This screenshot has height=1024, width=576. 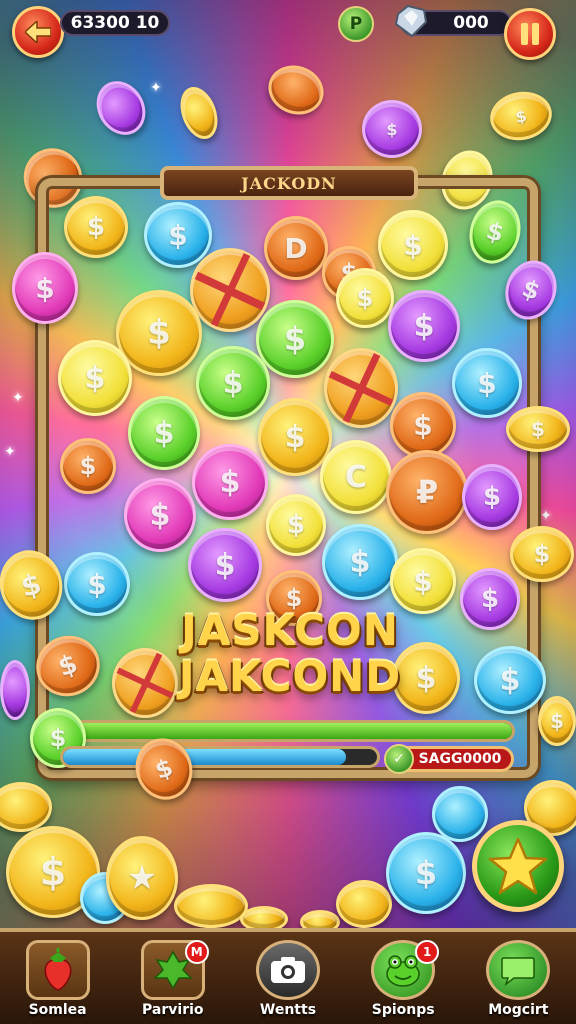 I want to click on jackpot-line-2: JAKCOND, so click(x=290, y=676).